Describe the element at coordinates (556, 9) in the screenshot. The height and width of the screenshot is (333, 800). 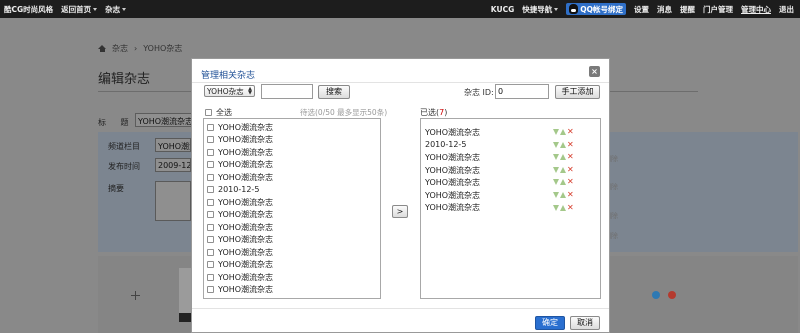
I see `chevron-down-icon` at that location.